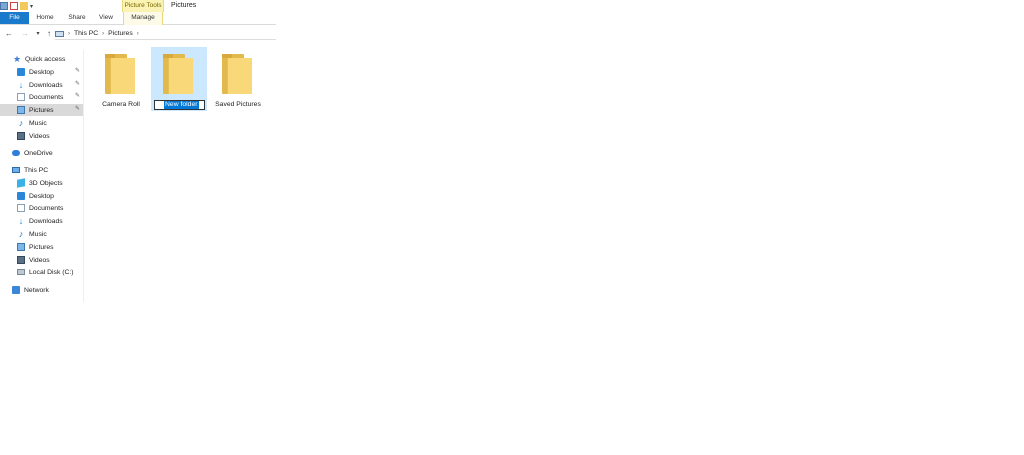 This screenshot has width=1024, height=455. What do you see at coordinates (16, 153) in the screenshot?
I see `onedrive-cloud-icon` at bounding box center [16, 153].